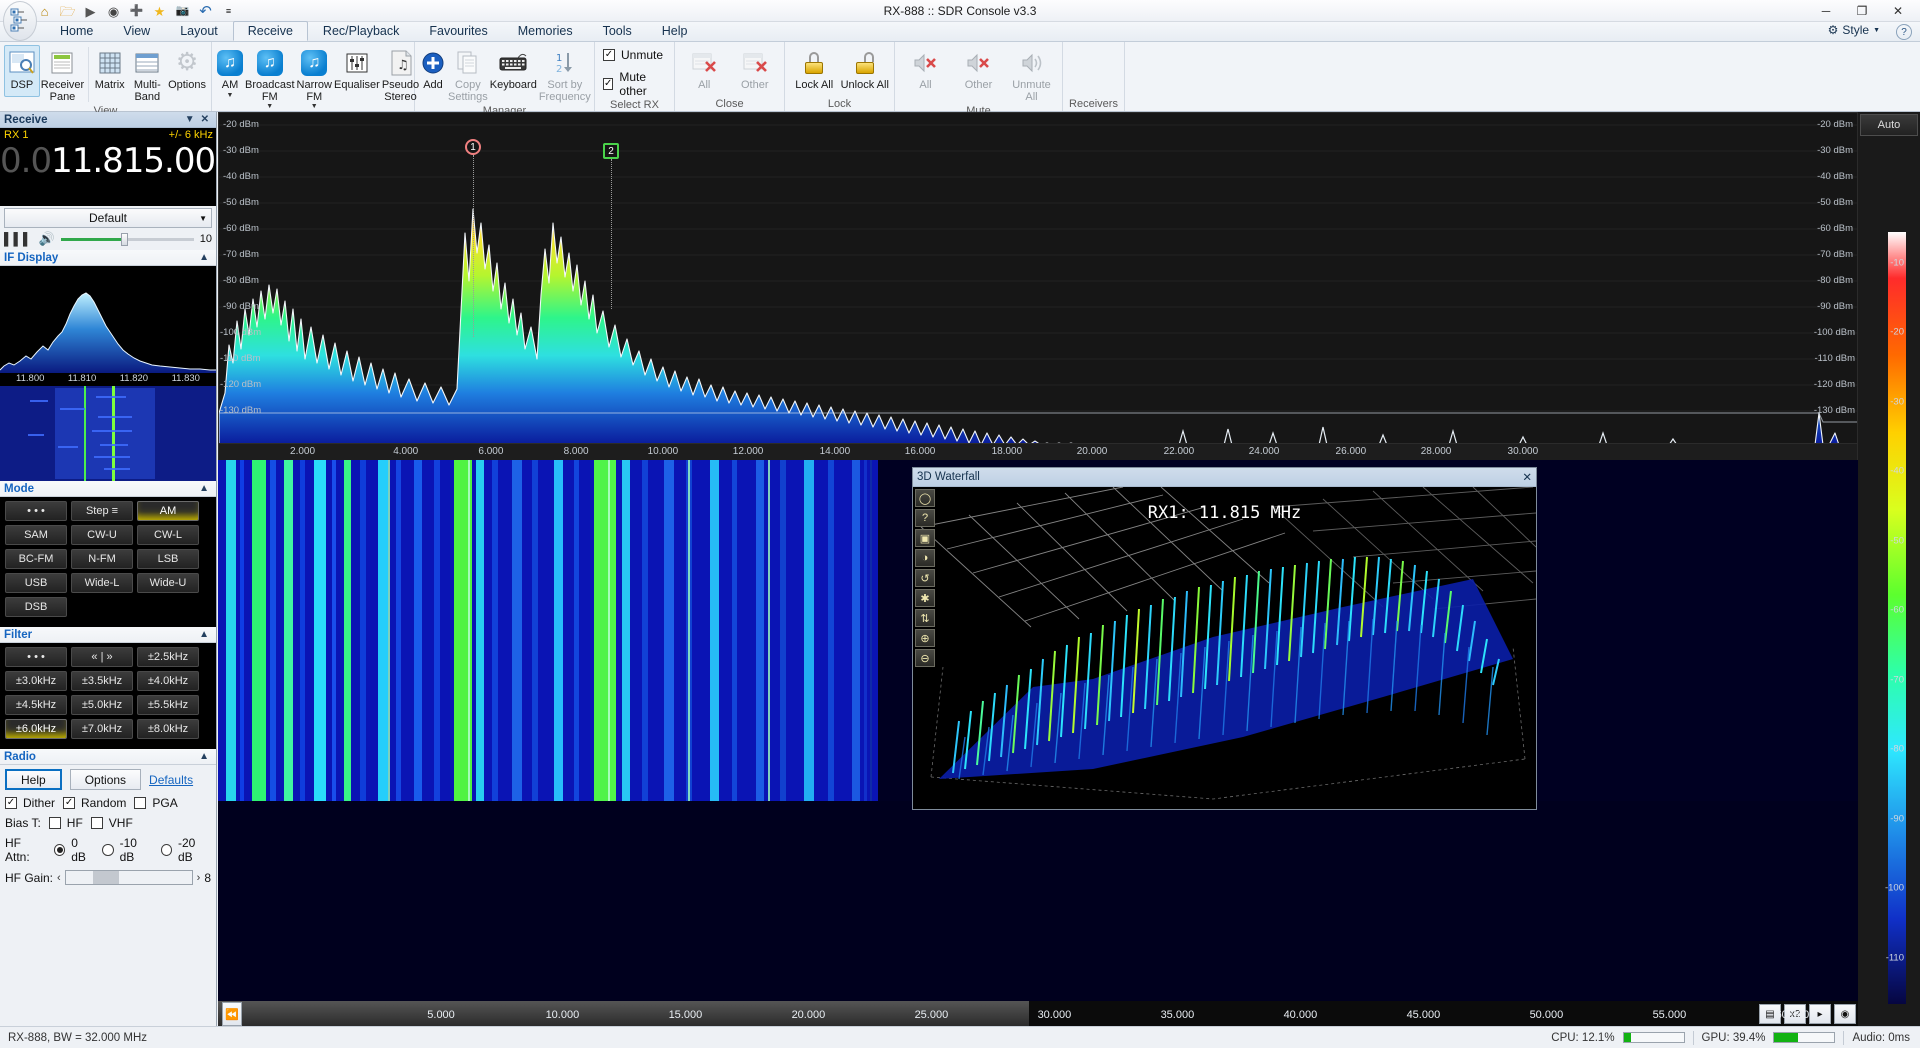 This screenshot has height=1048, width=1920. I want to click on minimize-button: ─, so click(1826, 11).